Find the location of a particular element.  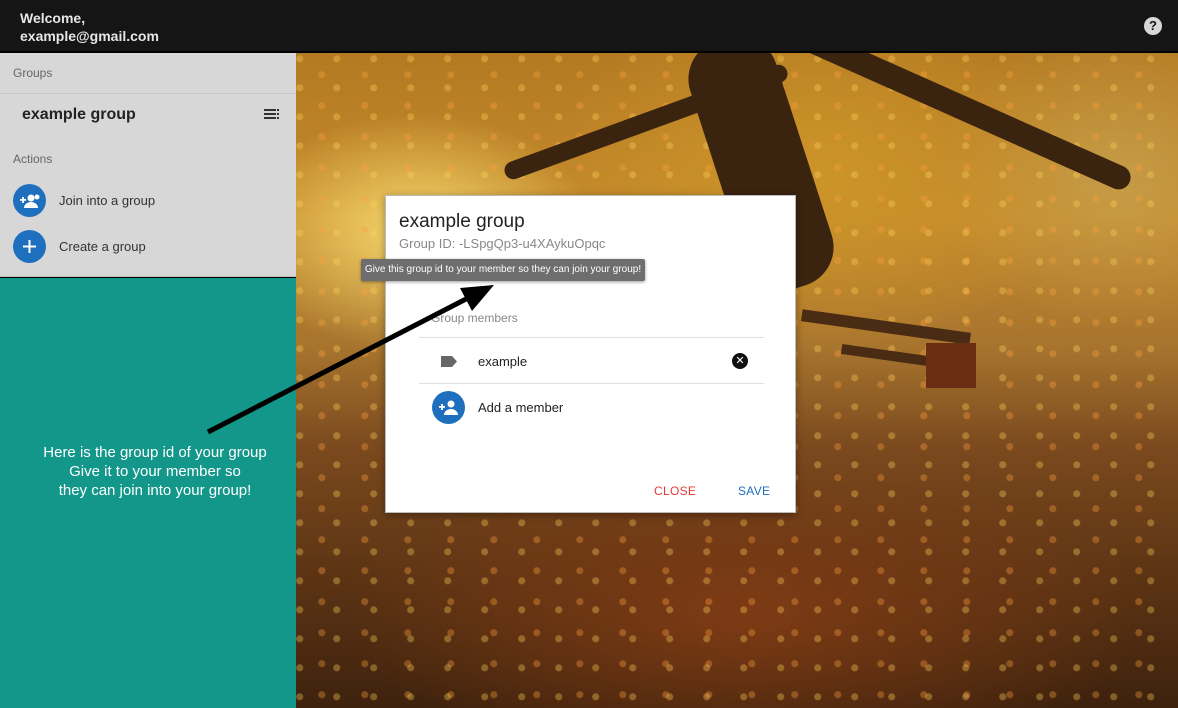

dialog-title: example group is located at coordinates (462, 221).